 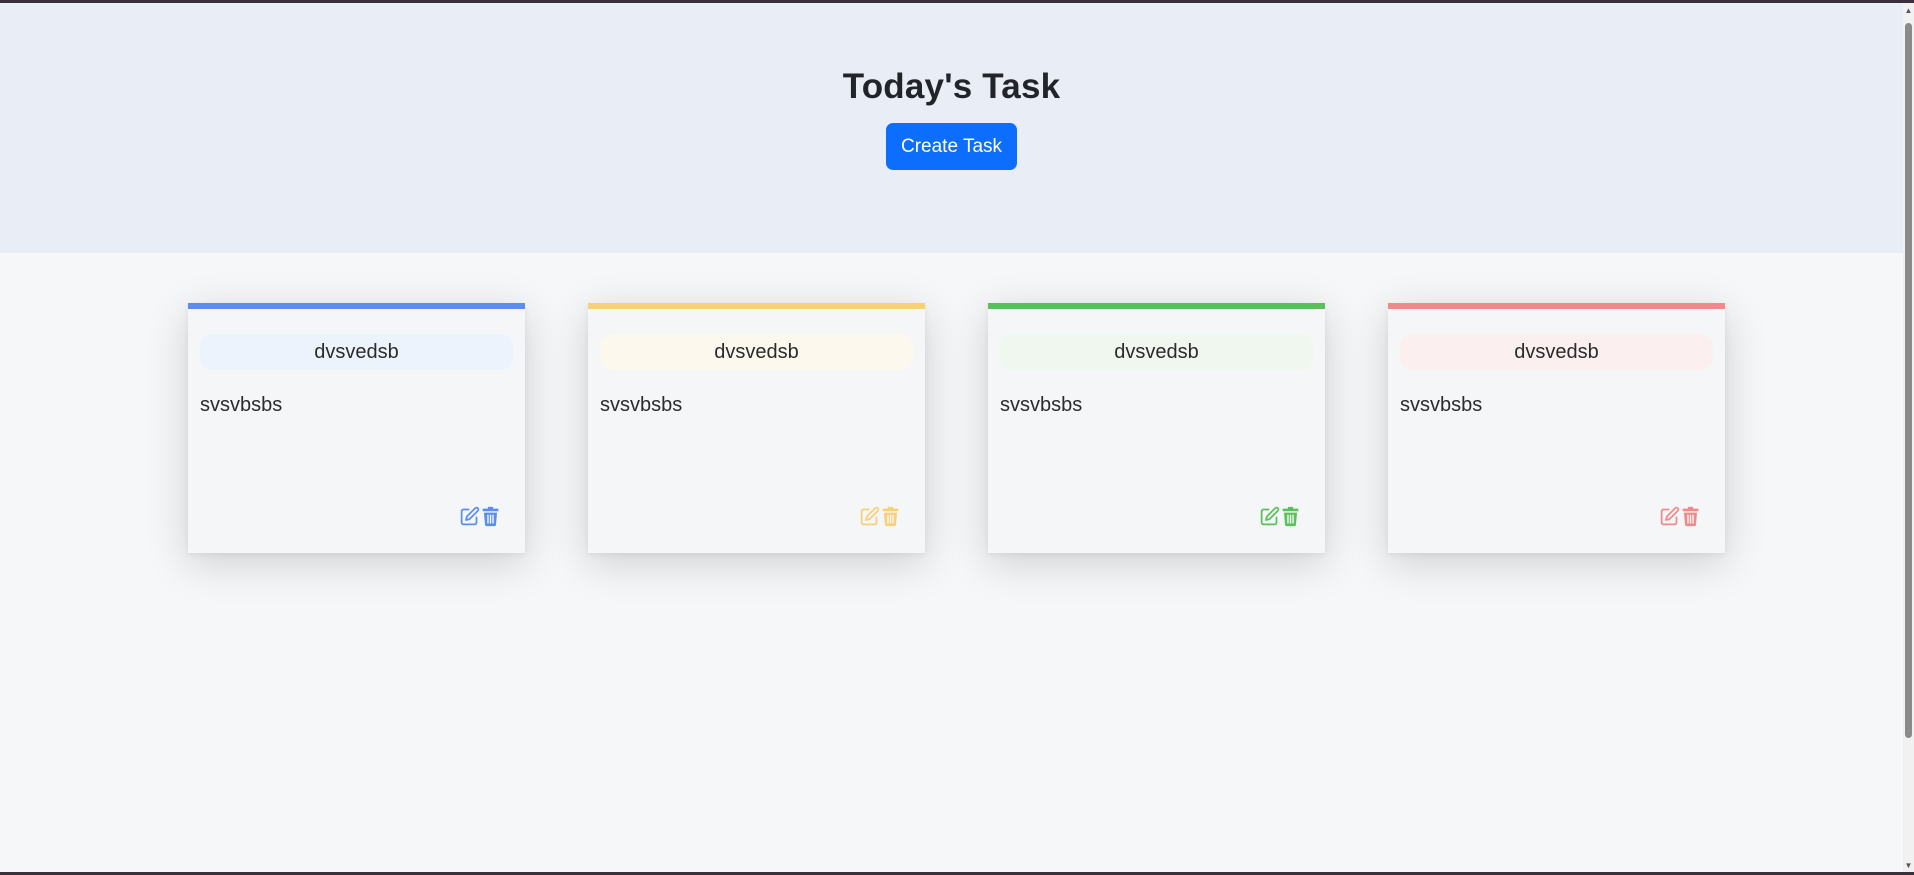 What do you see at coordinates (951, 146) in the screenshot?
I see `create-task-button: Create Task` at bounding box center [951, 146].